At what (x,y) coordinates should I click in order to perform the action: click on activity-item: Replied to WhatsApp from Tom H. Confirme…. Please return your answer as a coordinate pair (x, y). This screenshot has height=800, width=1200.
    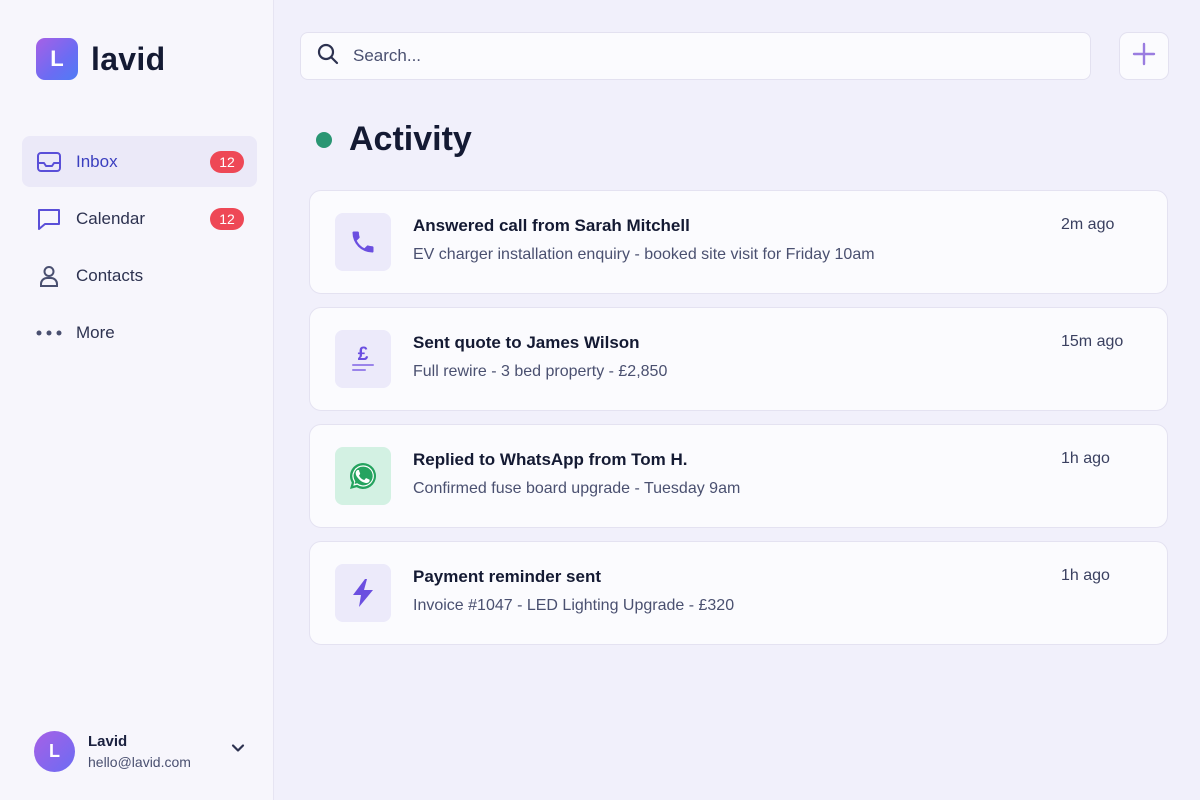
    Looking at the image, I should click on (738, 476).